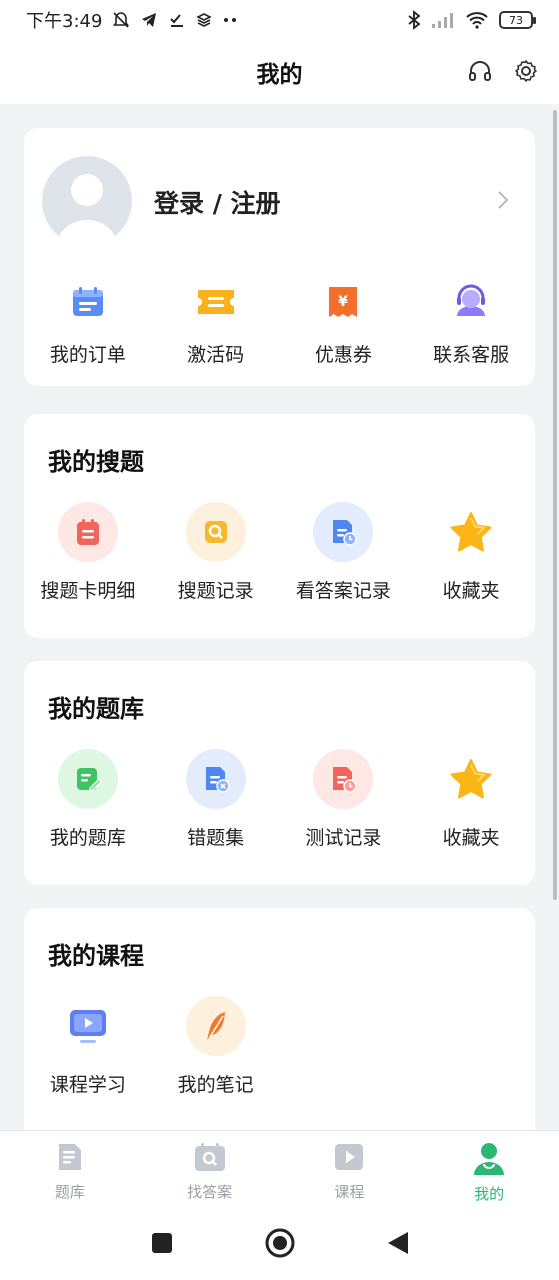  What do you see at coordinates (215, 1026) in the screenshot?
I see `feather-icon` at bounding box center [215, 1026].